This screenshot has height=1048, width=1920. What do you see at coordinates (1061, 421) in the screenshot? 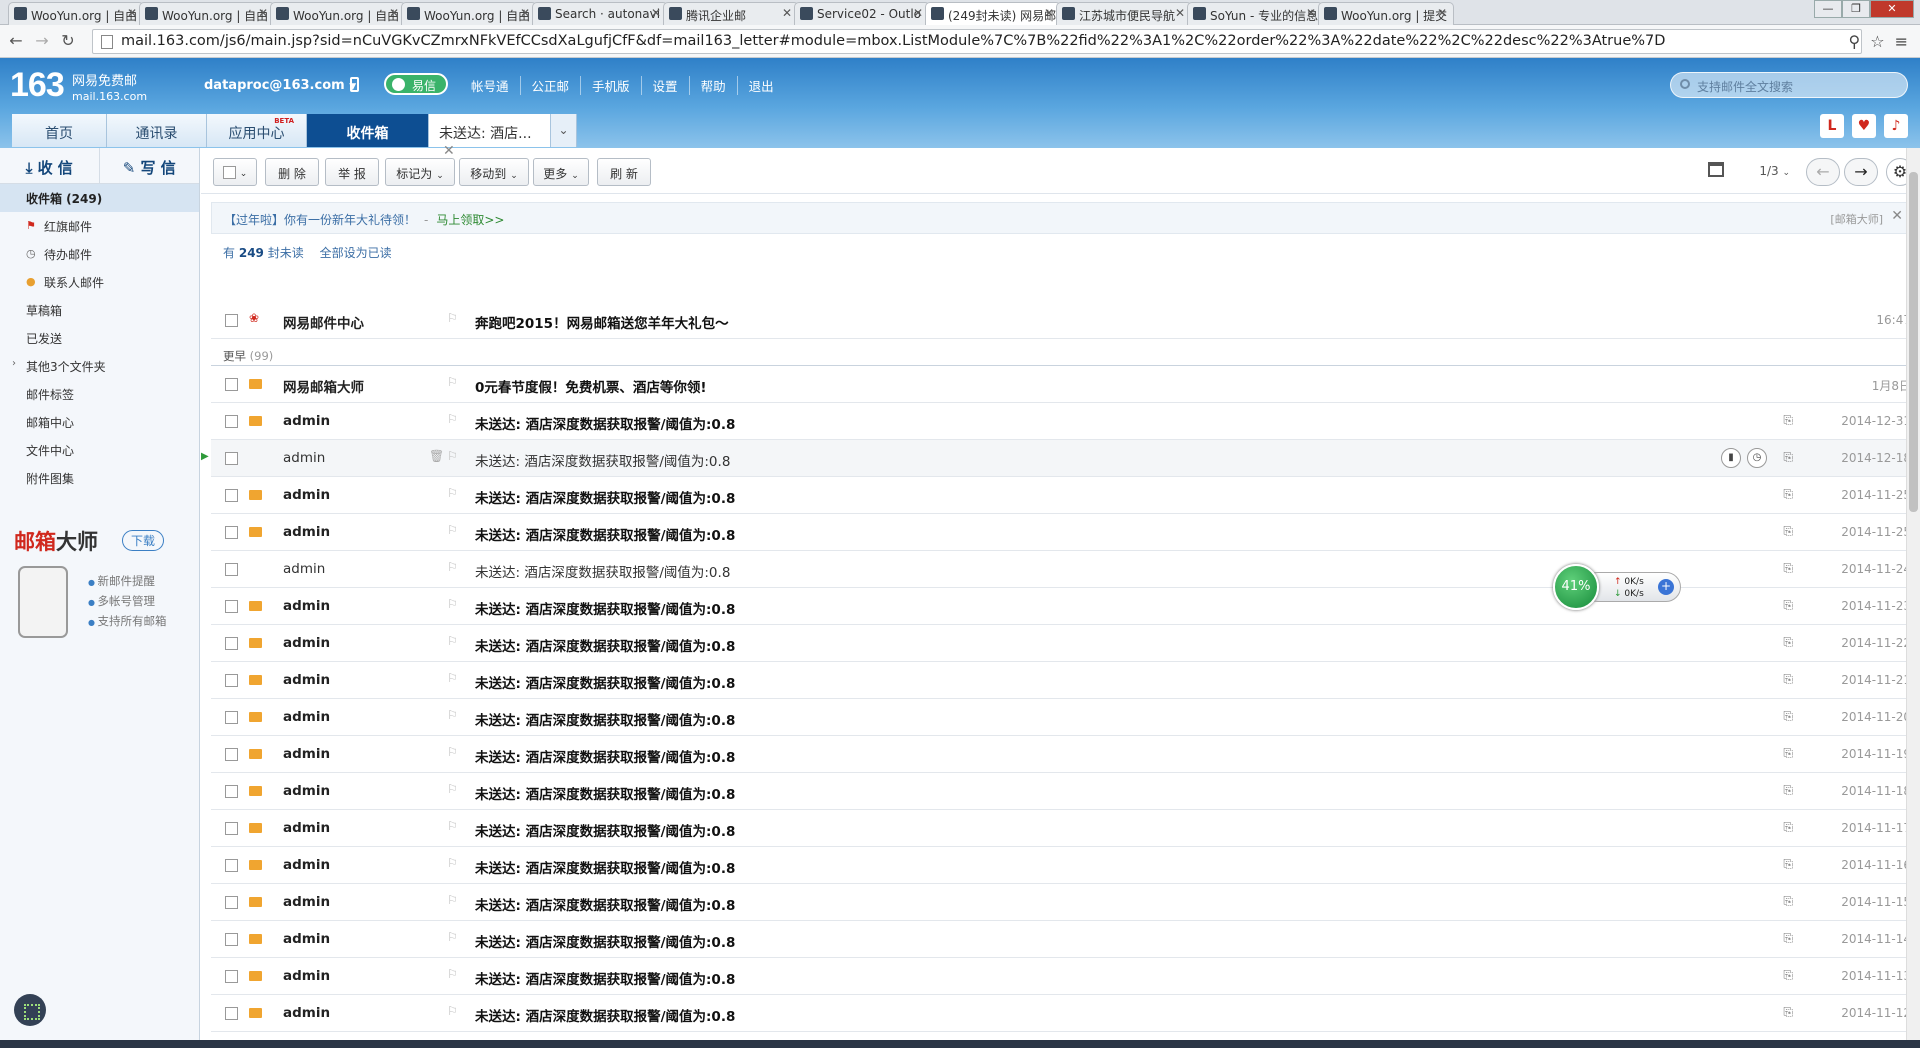
I see `email-row: admin ⚐ 未送达: 酒店深度数据获取报警/阈值为:0.8 ⎘ 2014-12-31` at bounding box center [1061, 421].